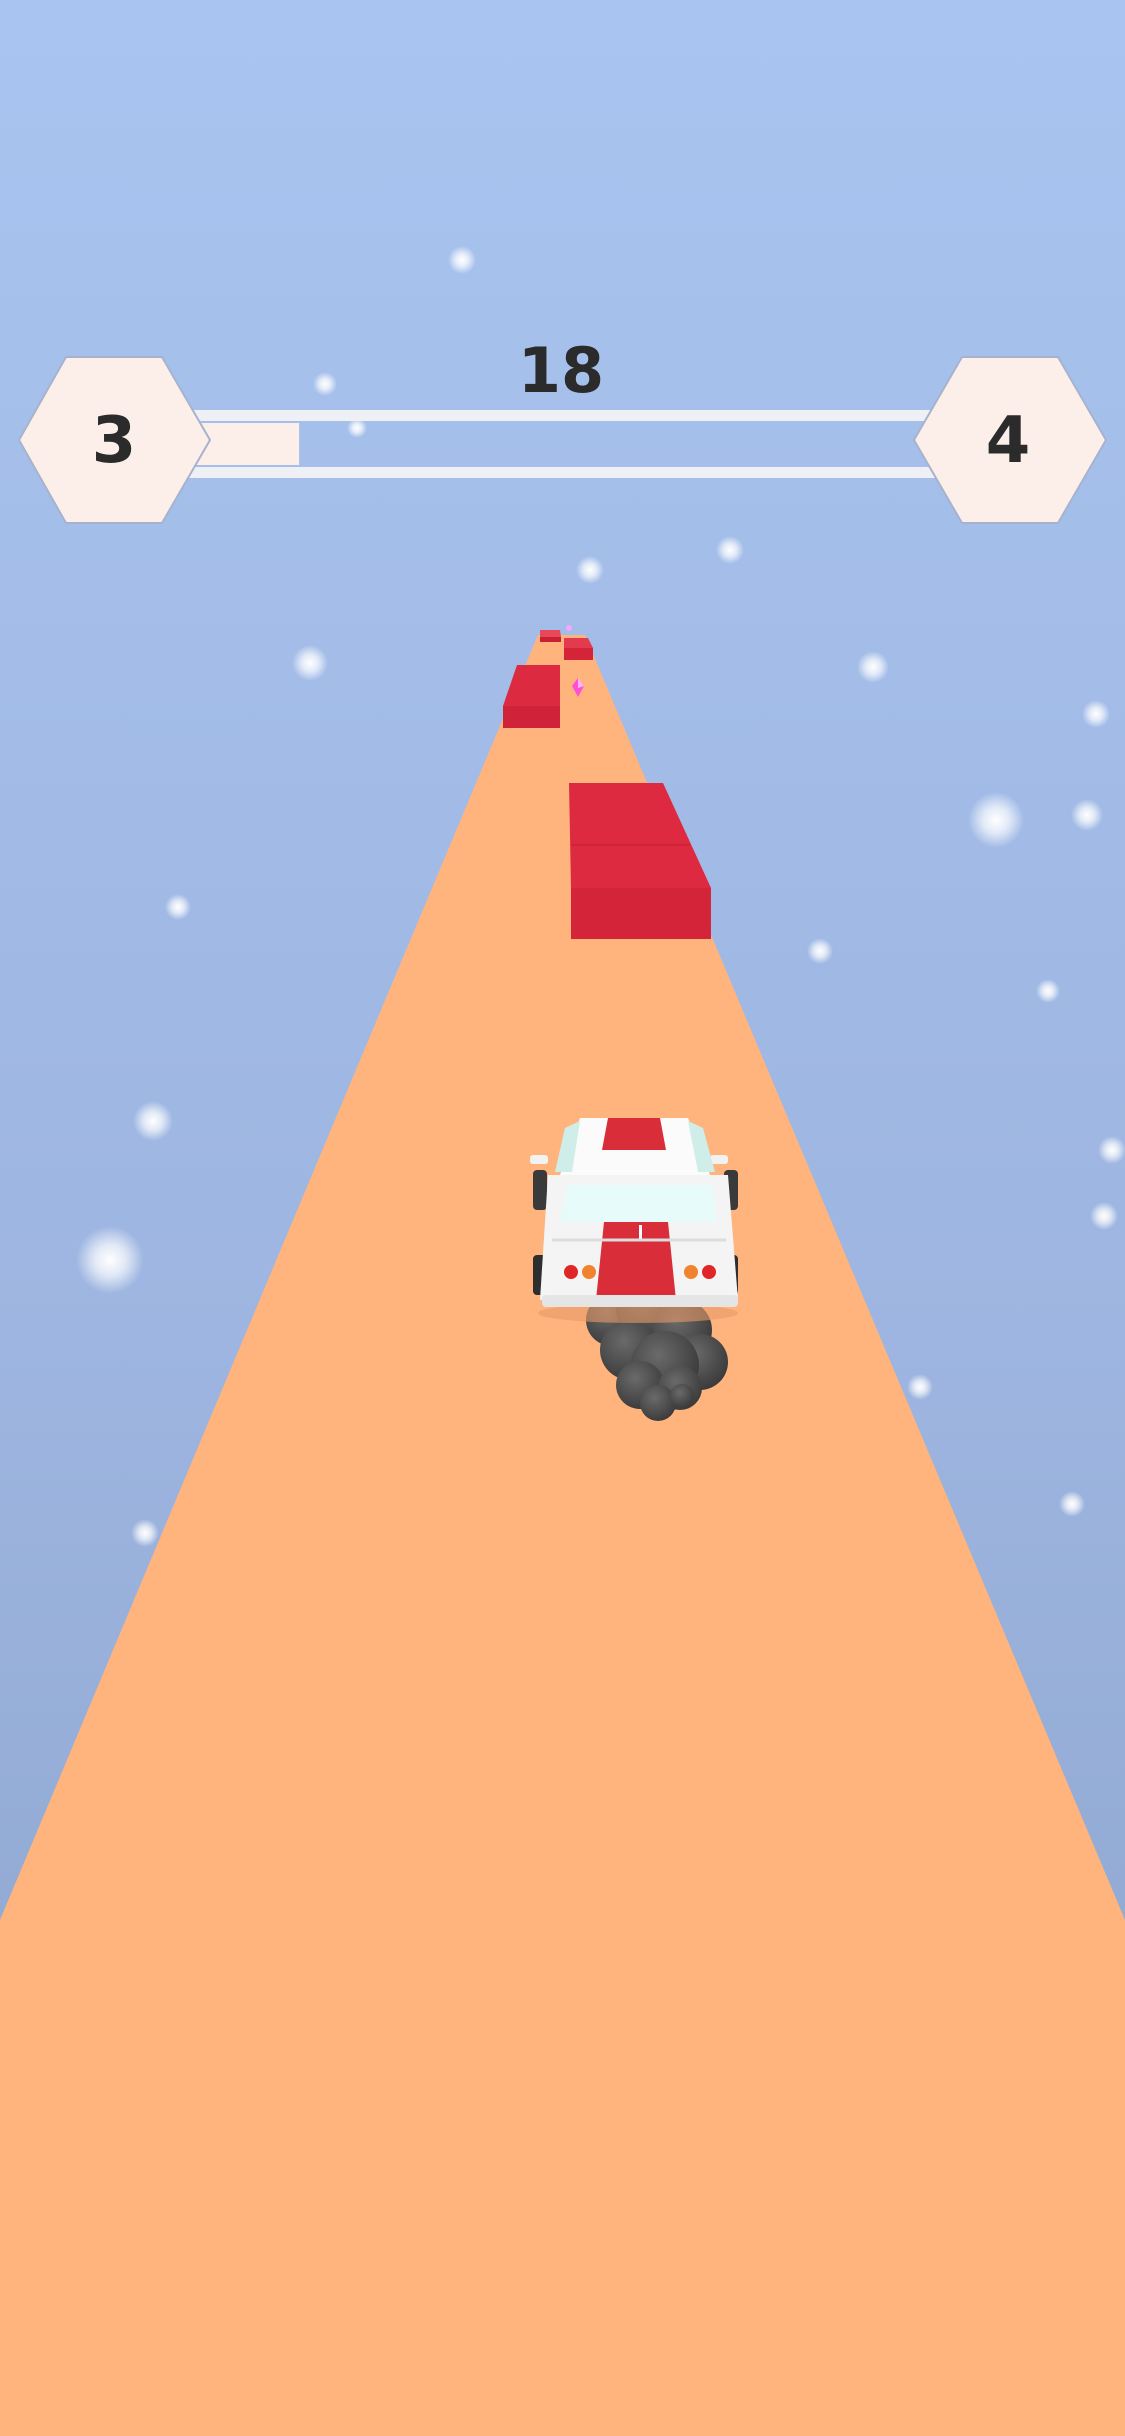 The height and width of the screenshot is (2436, 1125). What do you see at coordinates (1008, 441) in the screenshot?
I see `next-level-number: 4` at bounding box center [1008, 441].